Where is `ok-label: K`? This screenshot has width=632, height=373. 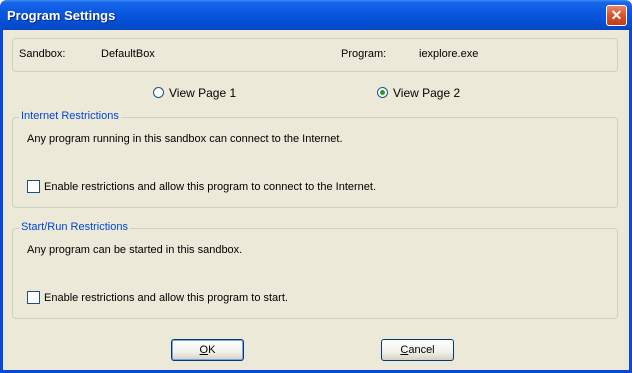 ok-label: K is located at coordinates (212, 350).